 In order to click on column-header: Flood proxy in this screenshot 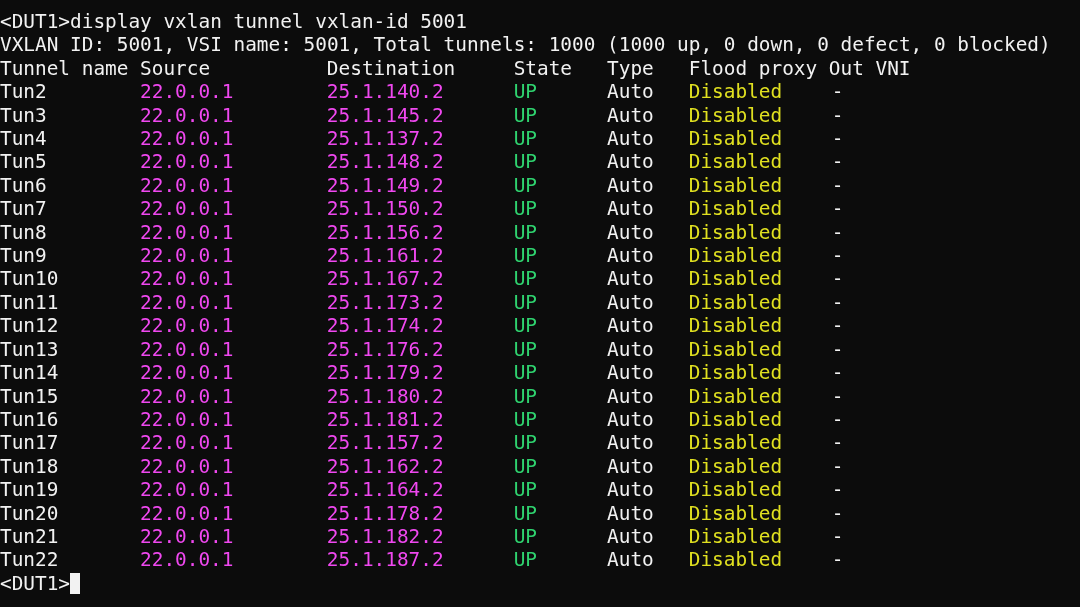, I will do `click(753, 68)`.